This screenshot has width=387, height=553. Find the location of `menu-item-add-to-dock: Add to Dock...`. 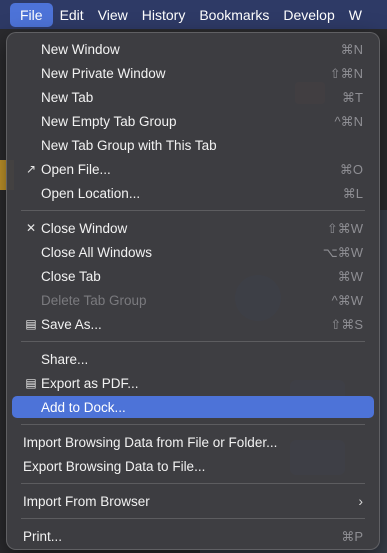

menu-item-add-to-dock: Add to Dock... is located at coordinates (193, 407).